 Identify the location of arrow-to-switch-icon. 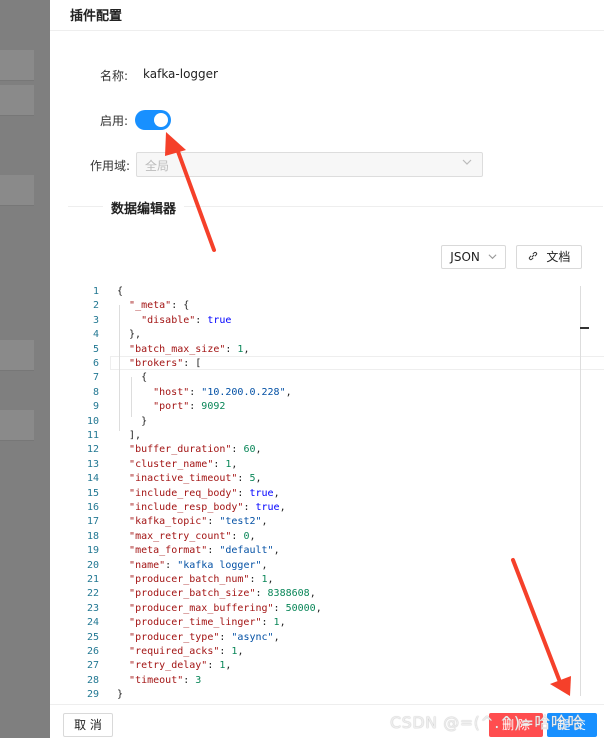
(190, 192).